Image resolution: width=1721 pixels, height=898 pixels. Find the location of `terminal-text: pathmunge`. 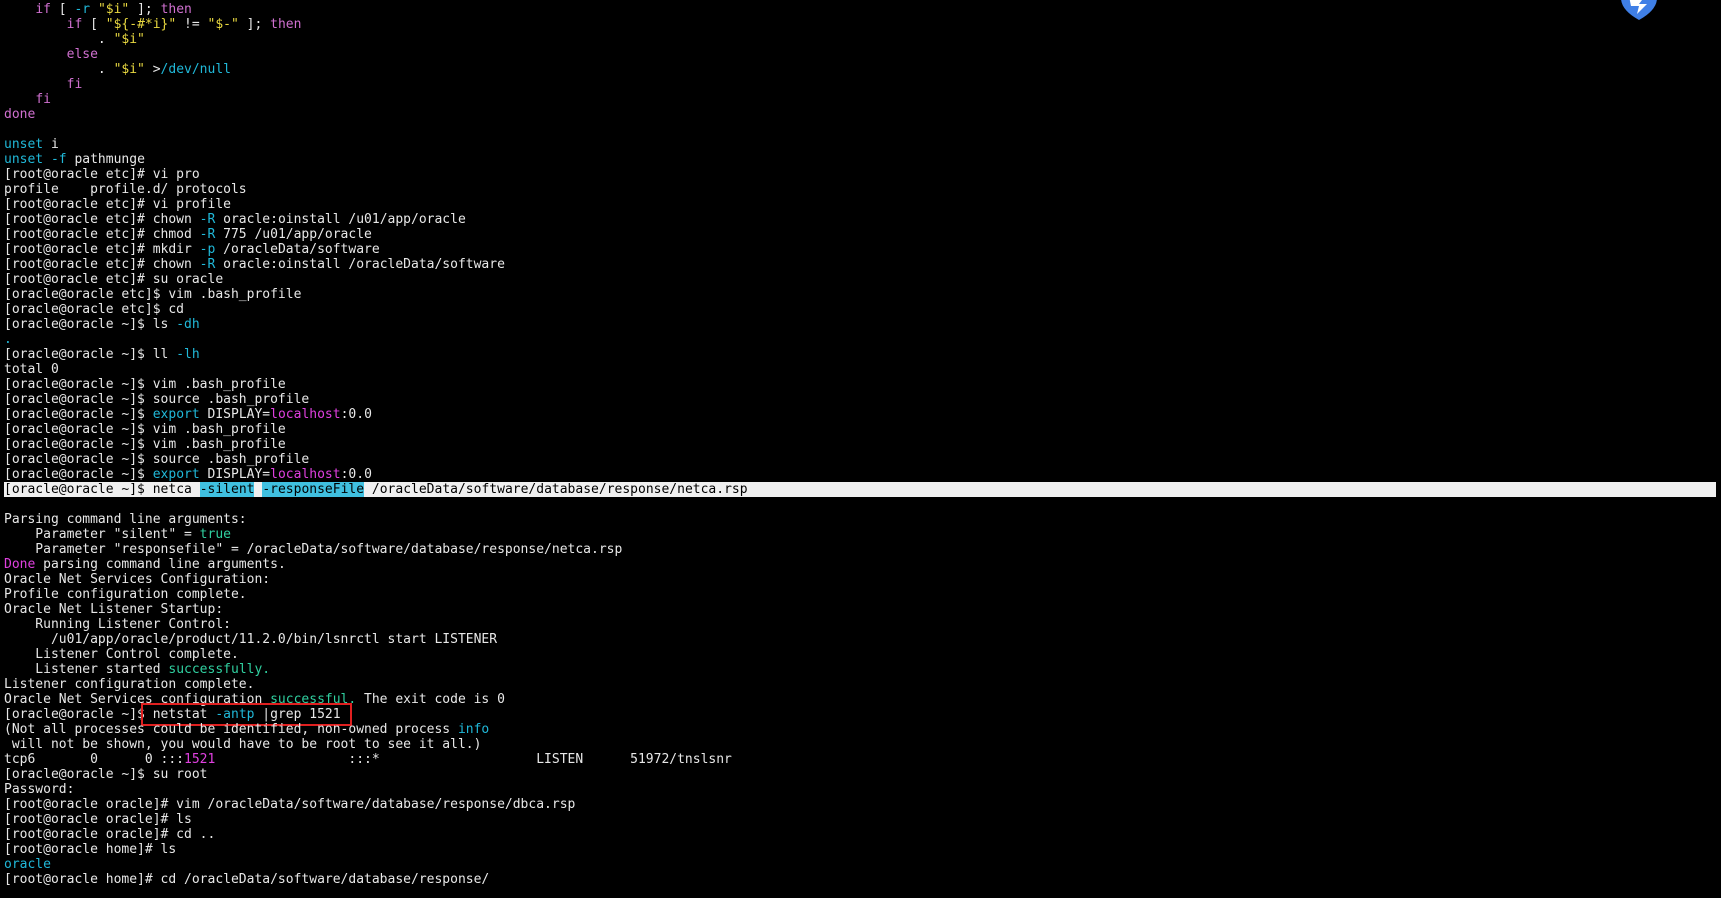

terminal-text: pathmunge is located at coordinates (105, 159).